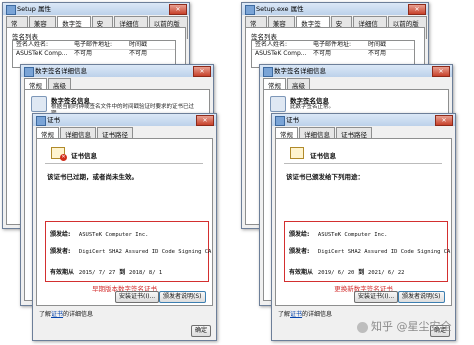  I want to click on certificate-icon, so click(297, 153).